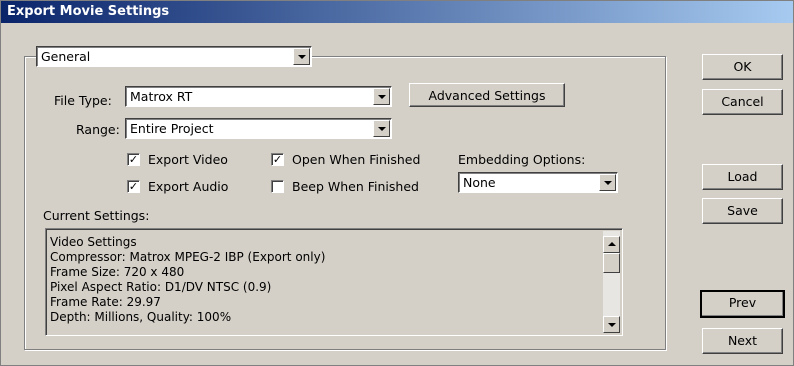 The image size is (794, 366). What do you see at coordinates (356, 159) in the screenshot?
I see `open-when-finished-label: Open When Finished` at bounding box center [356, 159].